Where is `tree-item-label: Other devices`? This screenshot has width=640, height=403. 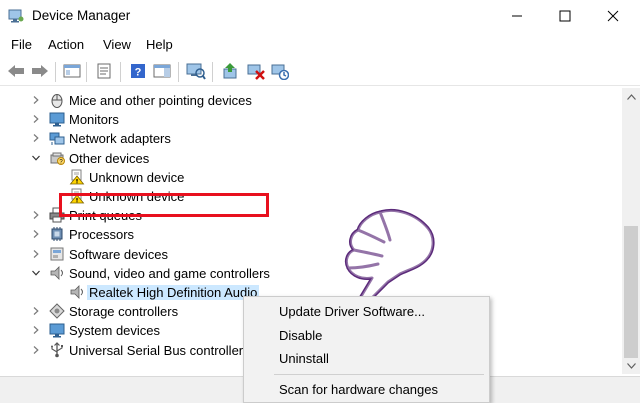
tree-item-label: Other devices is located at coordinates (109, 158).